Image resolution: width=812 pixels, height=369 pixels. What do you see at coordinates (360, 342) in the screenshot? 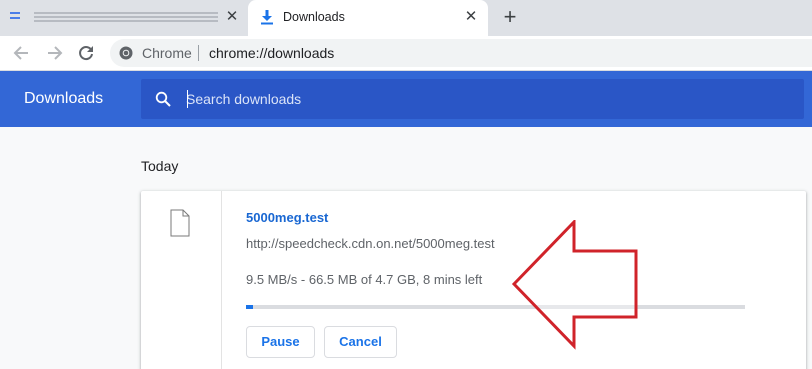
I see `cancel-button: Cancel` at bounding box center [360, 342].